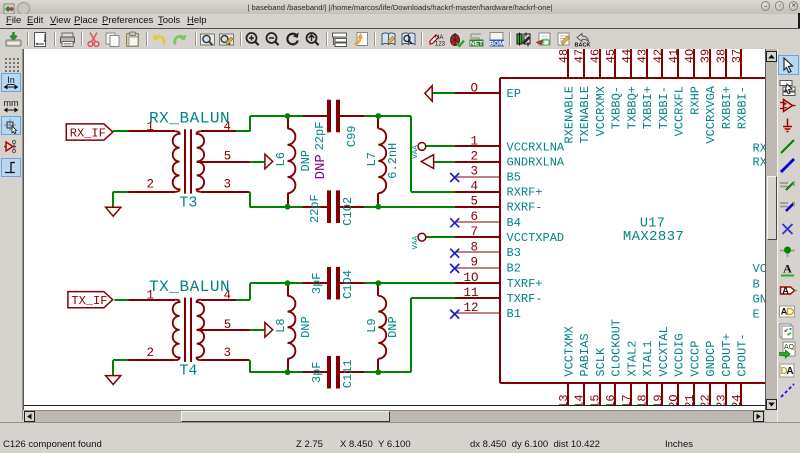 The image size is (800, 453). Describe the element at coordinates (595, 399) in the screenshot. I see `svg-text: 15` at that location.